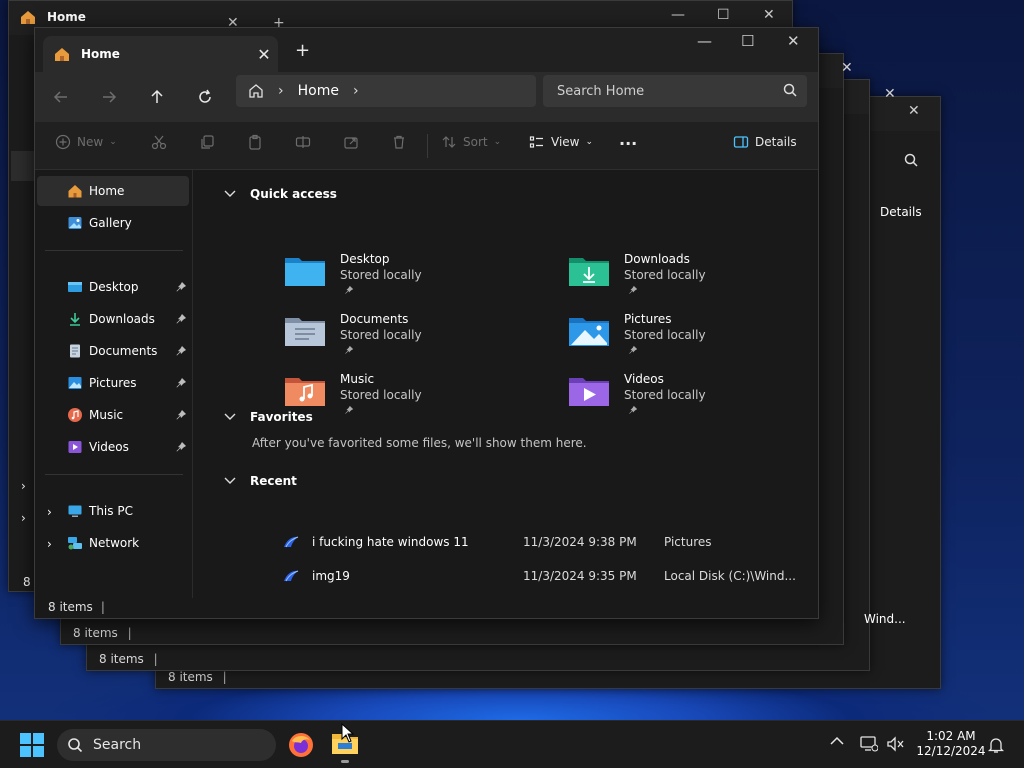 The width and height of the screenshot is (1024, 768). Describe the element at coordinates (113, 191) in the screenshot. I see `sidebar-item-home: Home` at that location.